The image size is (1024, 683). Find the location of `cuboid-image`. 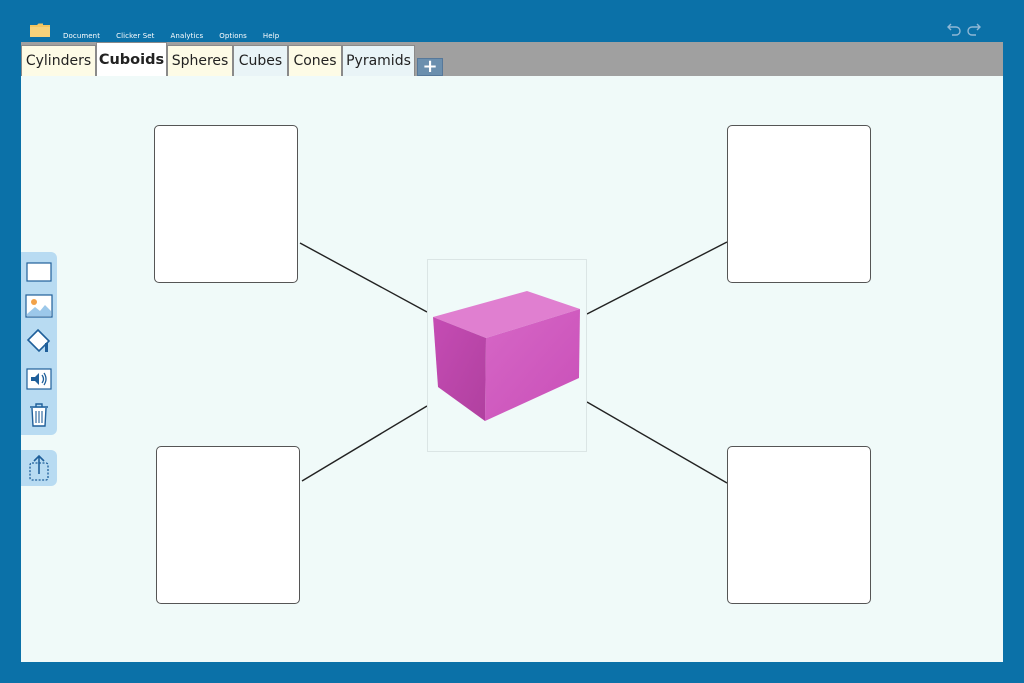

cuboid-image is located at coordinates (507, 355).